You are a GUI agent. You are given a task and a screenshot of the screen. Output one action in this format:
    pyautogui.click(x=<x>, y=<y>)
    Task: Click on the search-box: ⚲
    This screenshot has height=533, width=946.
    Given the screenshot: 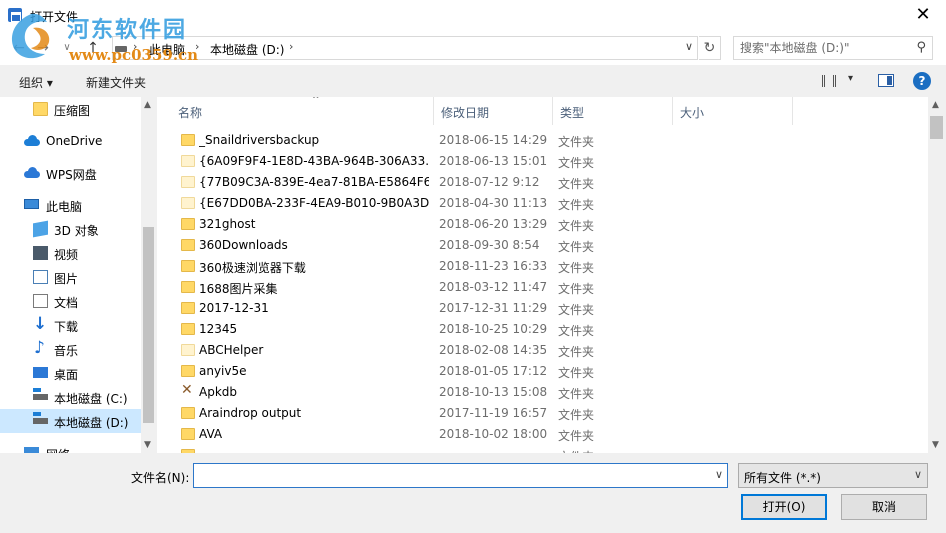 What is the action you would take?
    pyautogui.click(x=833, y=48)
    